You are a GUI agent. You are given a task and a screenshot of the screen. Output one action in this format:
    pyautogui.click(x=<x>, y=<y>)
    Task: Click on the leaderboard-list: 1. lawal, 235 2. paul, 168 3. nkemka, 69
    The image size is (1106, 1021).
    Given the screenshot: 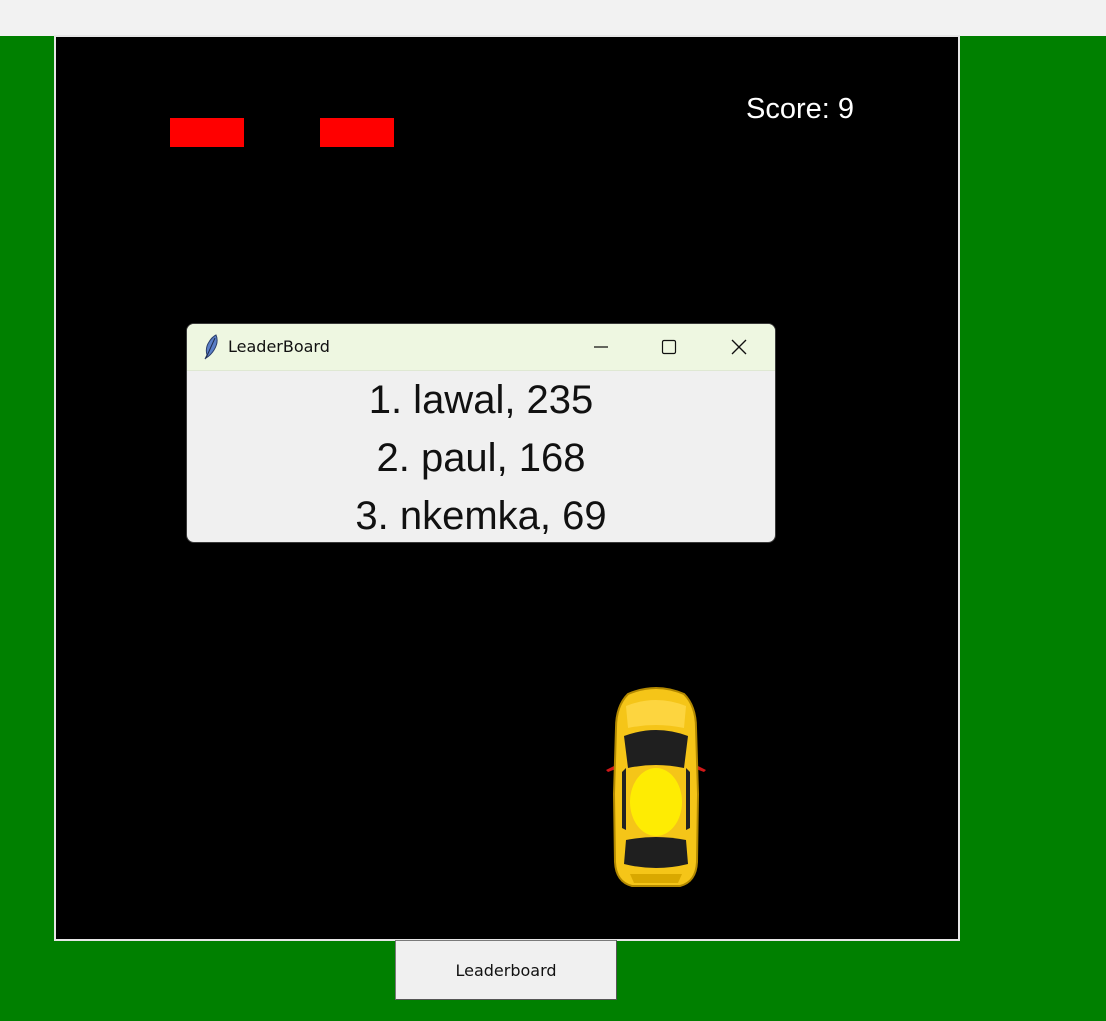 What is the action you would take?
    pyautogui.click(x=481, y=456)
    